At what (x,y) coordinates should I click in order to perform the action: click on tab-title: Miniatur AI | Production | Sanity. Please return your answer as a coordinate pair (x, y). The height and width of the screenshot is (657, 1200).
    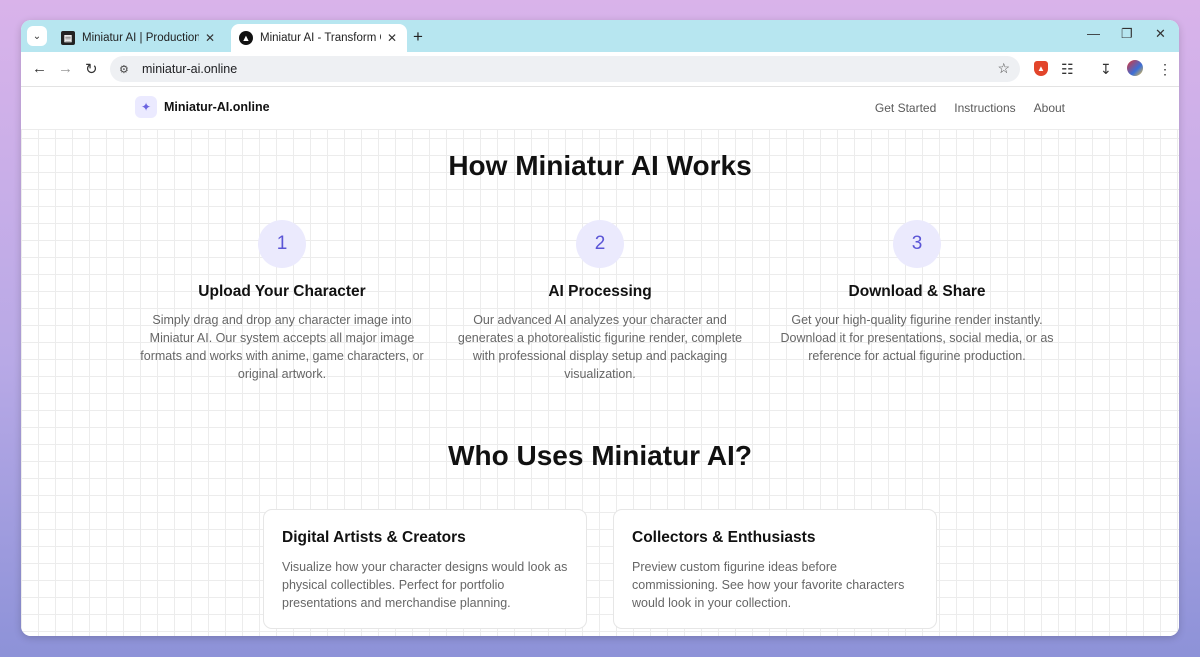
    Looking at the image, I should click on (140, 38).